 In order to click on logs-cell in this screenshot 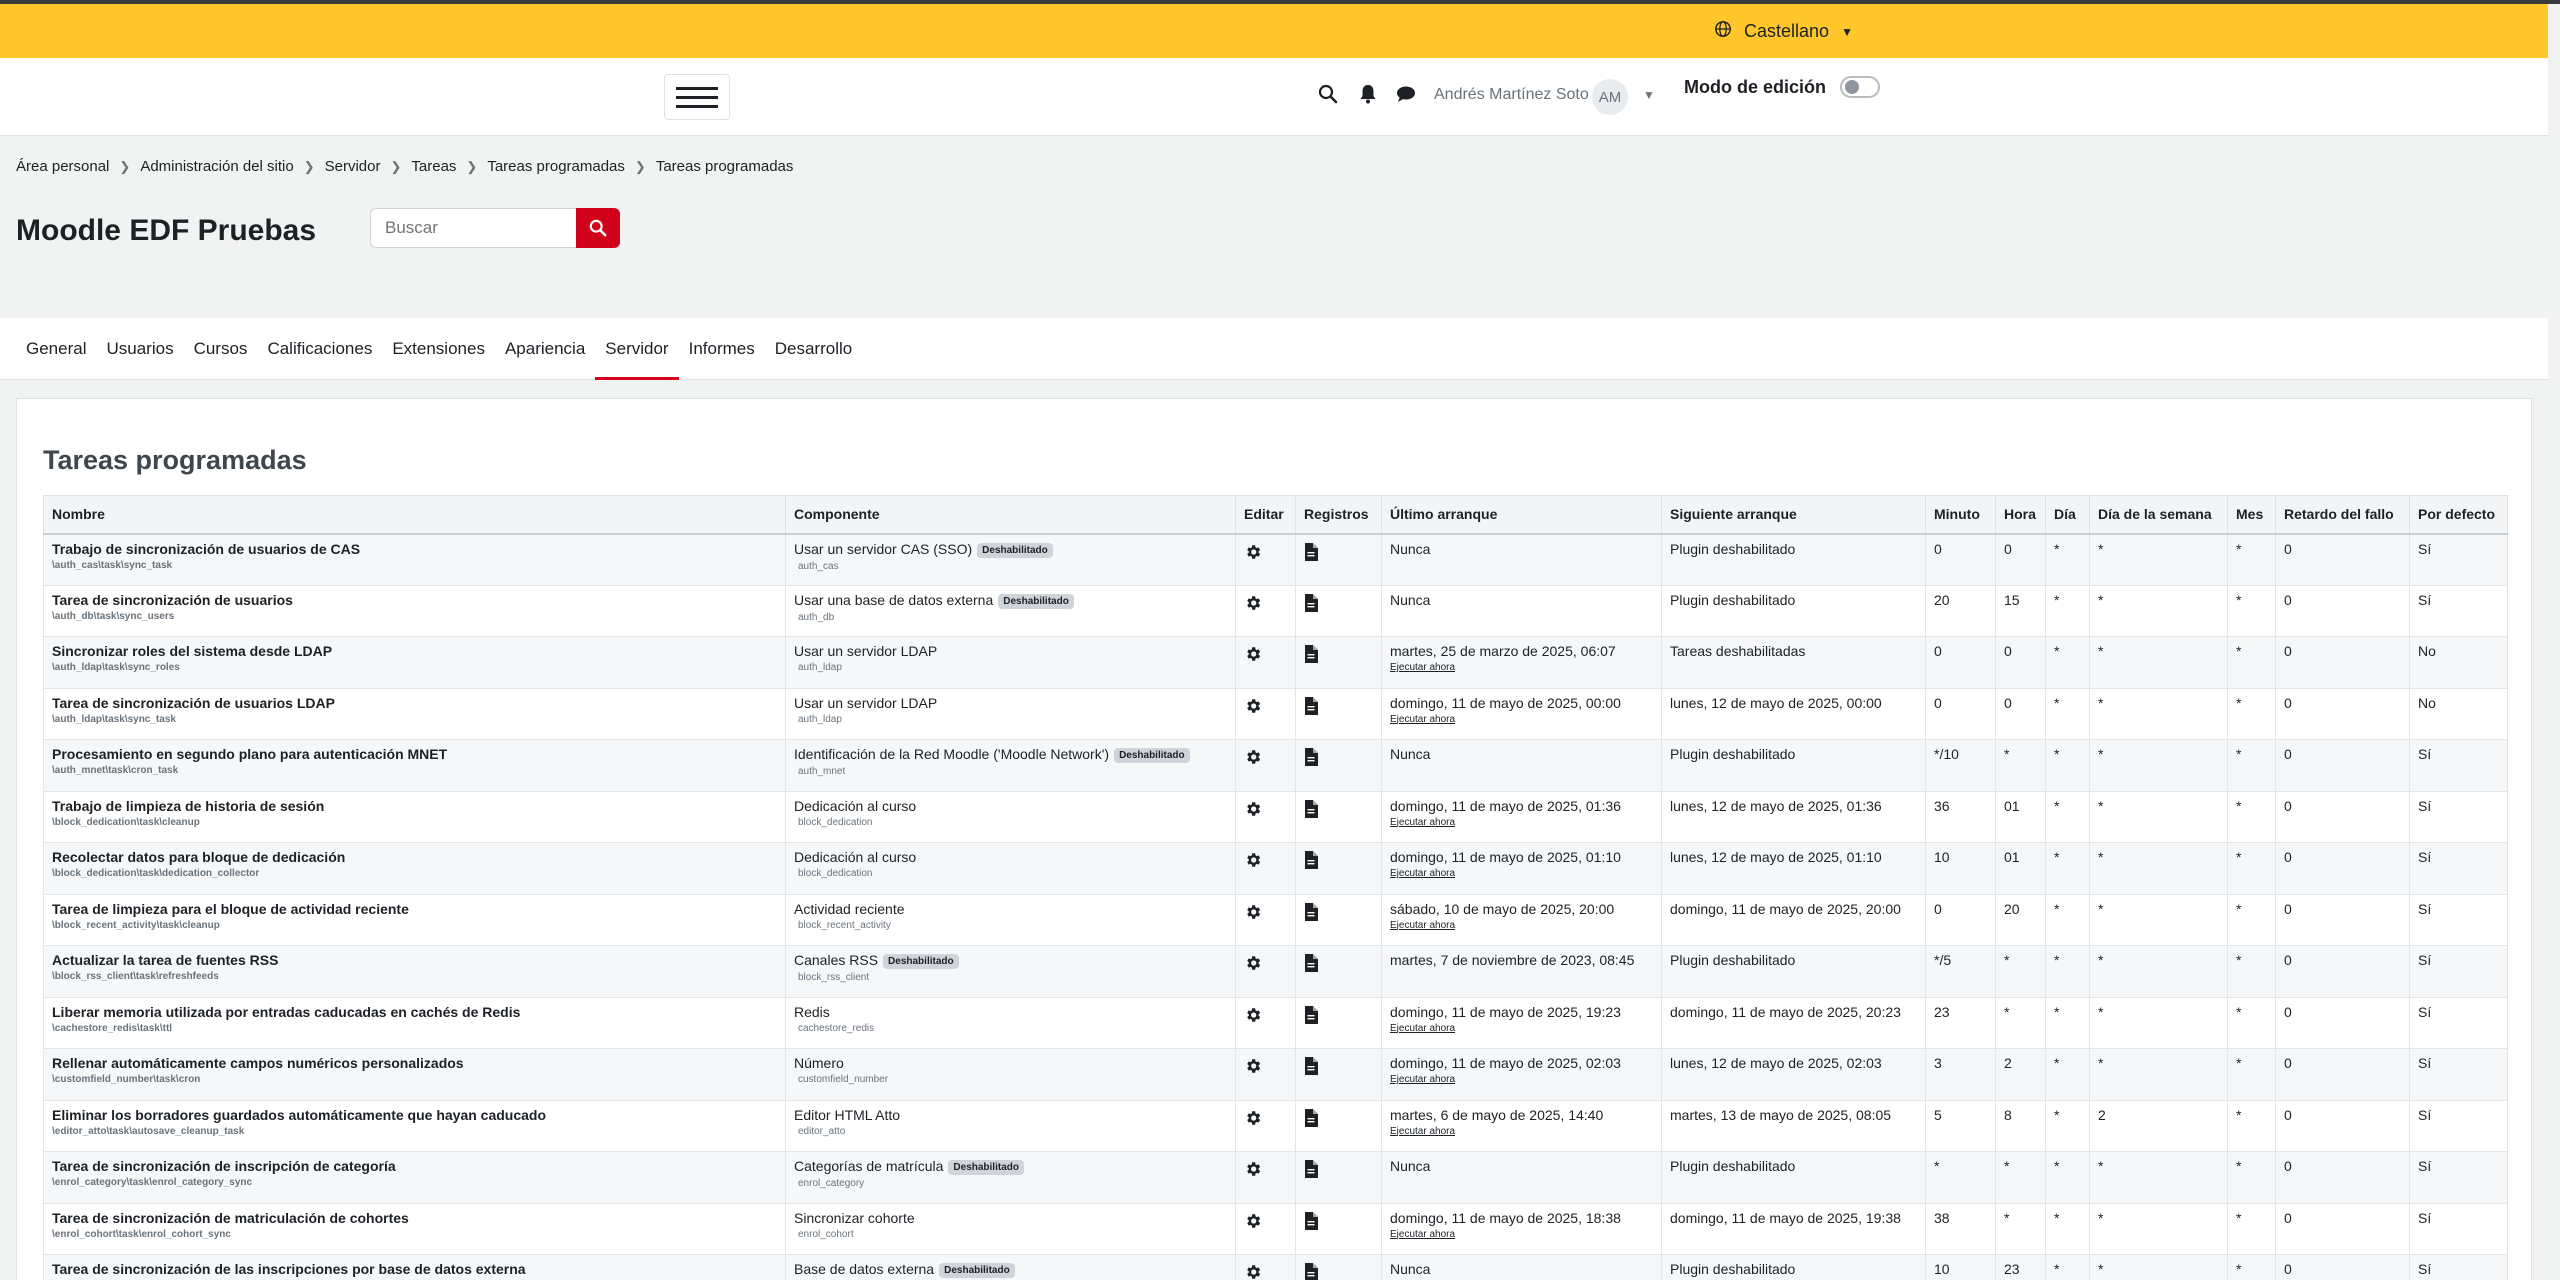, I will do `click(1338, 1074)`.